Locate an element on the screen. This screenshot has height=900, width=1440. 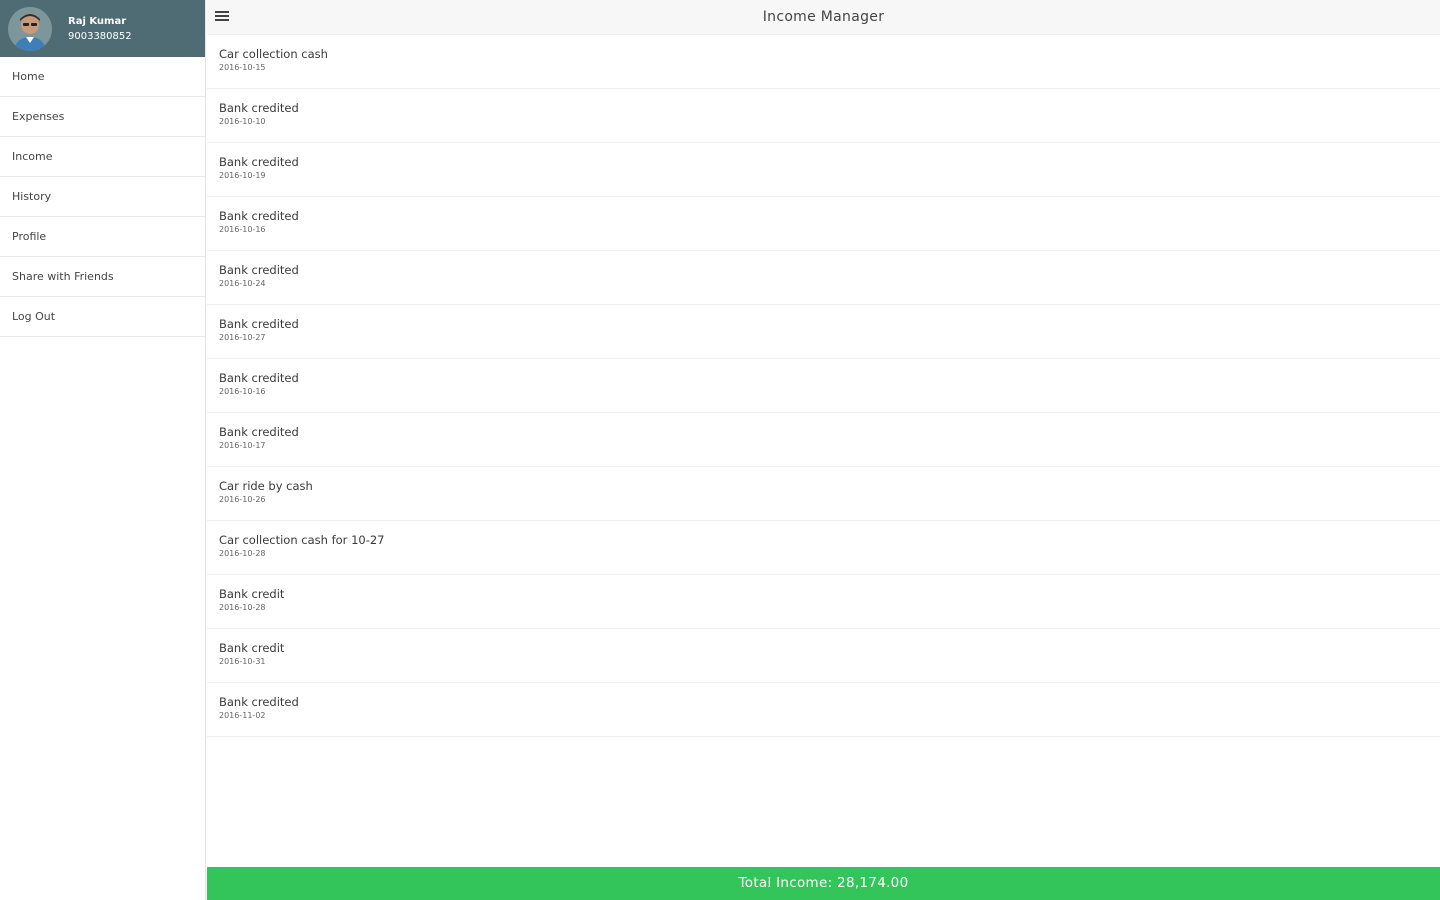
menu-item-expenses: Expenses is located at coordinates (102, 117).